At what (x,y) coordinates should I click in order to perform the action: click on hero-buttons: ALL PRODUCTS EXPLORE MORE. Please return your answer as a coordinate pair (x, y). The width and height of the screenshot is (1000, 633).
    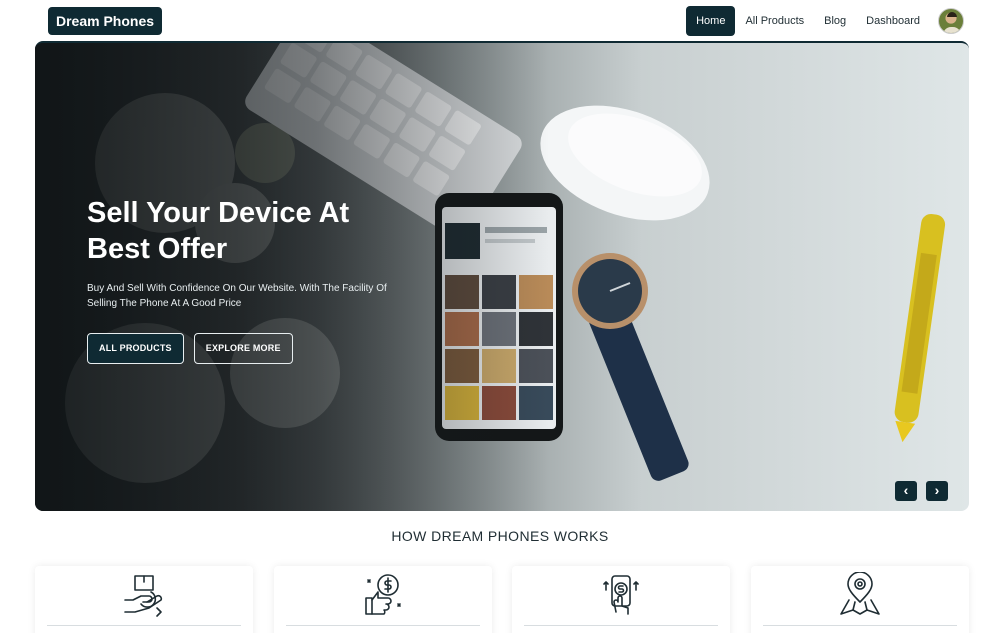
    Looking at the image, I should click on (257, 348).